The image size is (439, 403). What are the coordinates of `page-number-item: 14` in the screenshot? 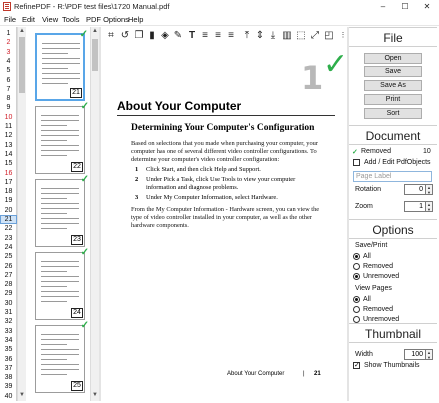 It's located at (8, 154).